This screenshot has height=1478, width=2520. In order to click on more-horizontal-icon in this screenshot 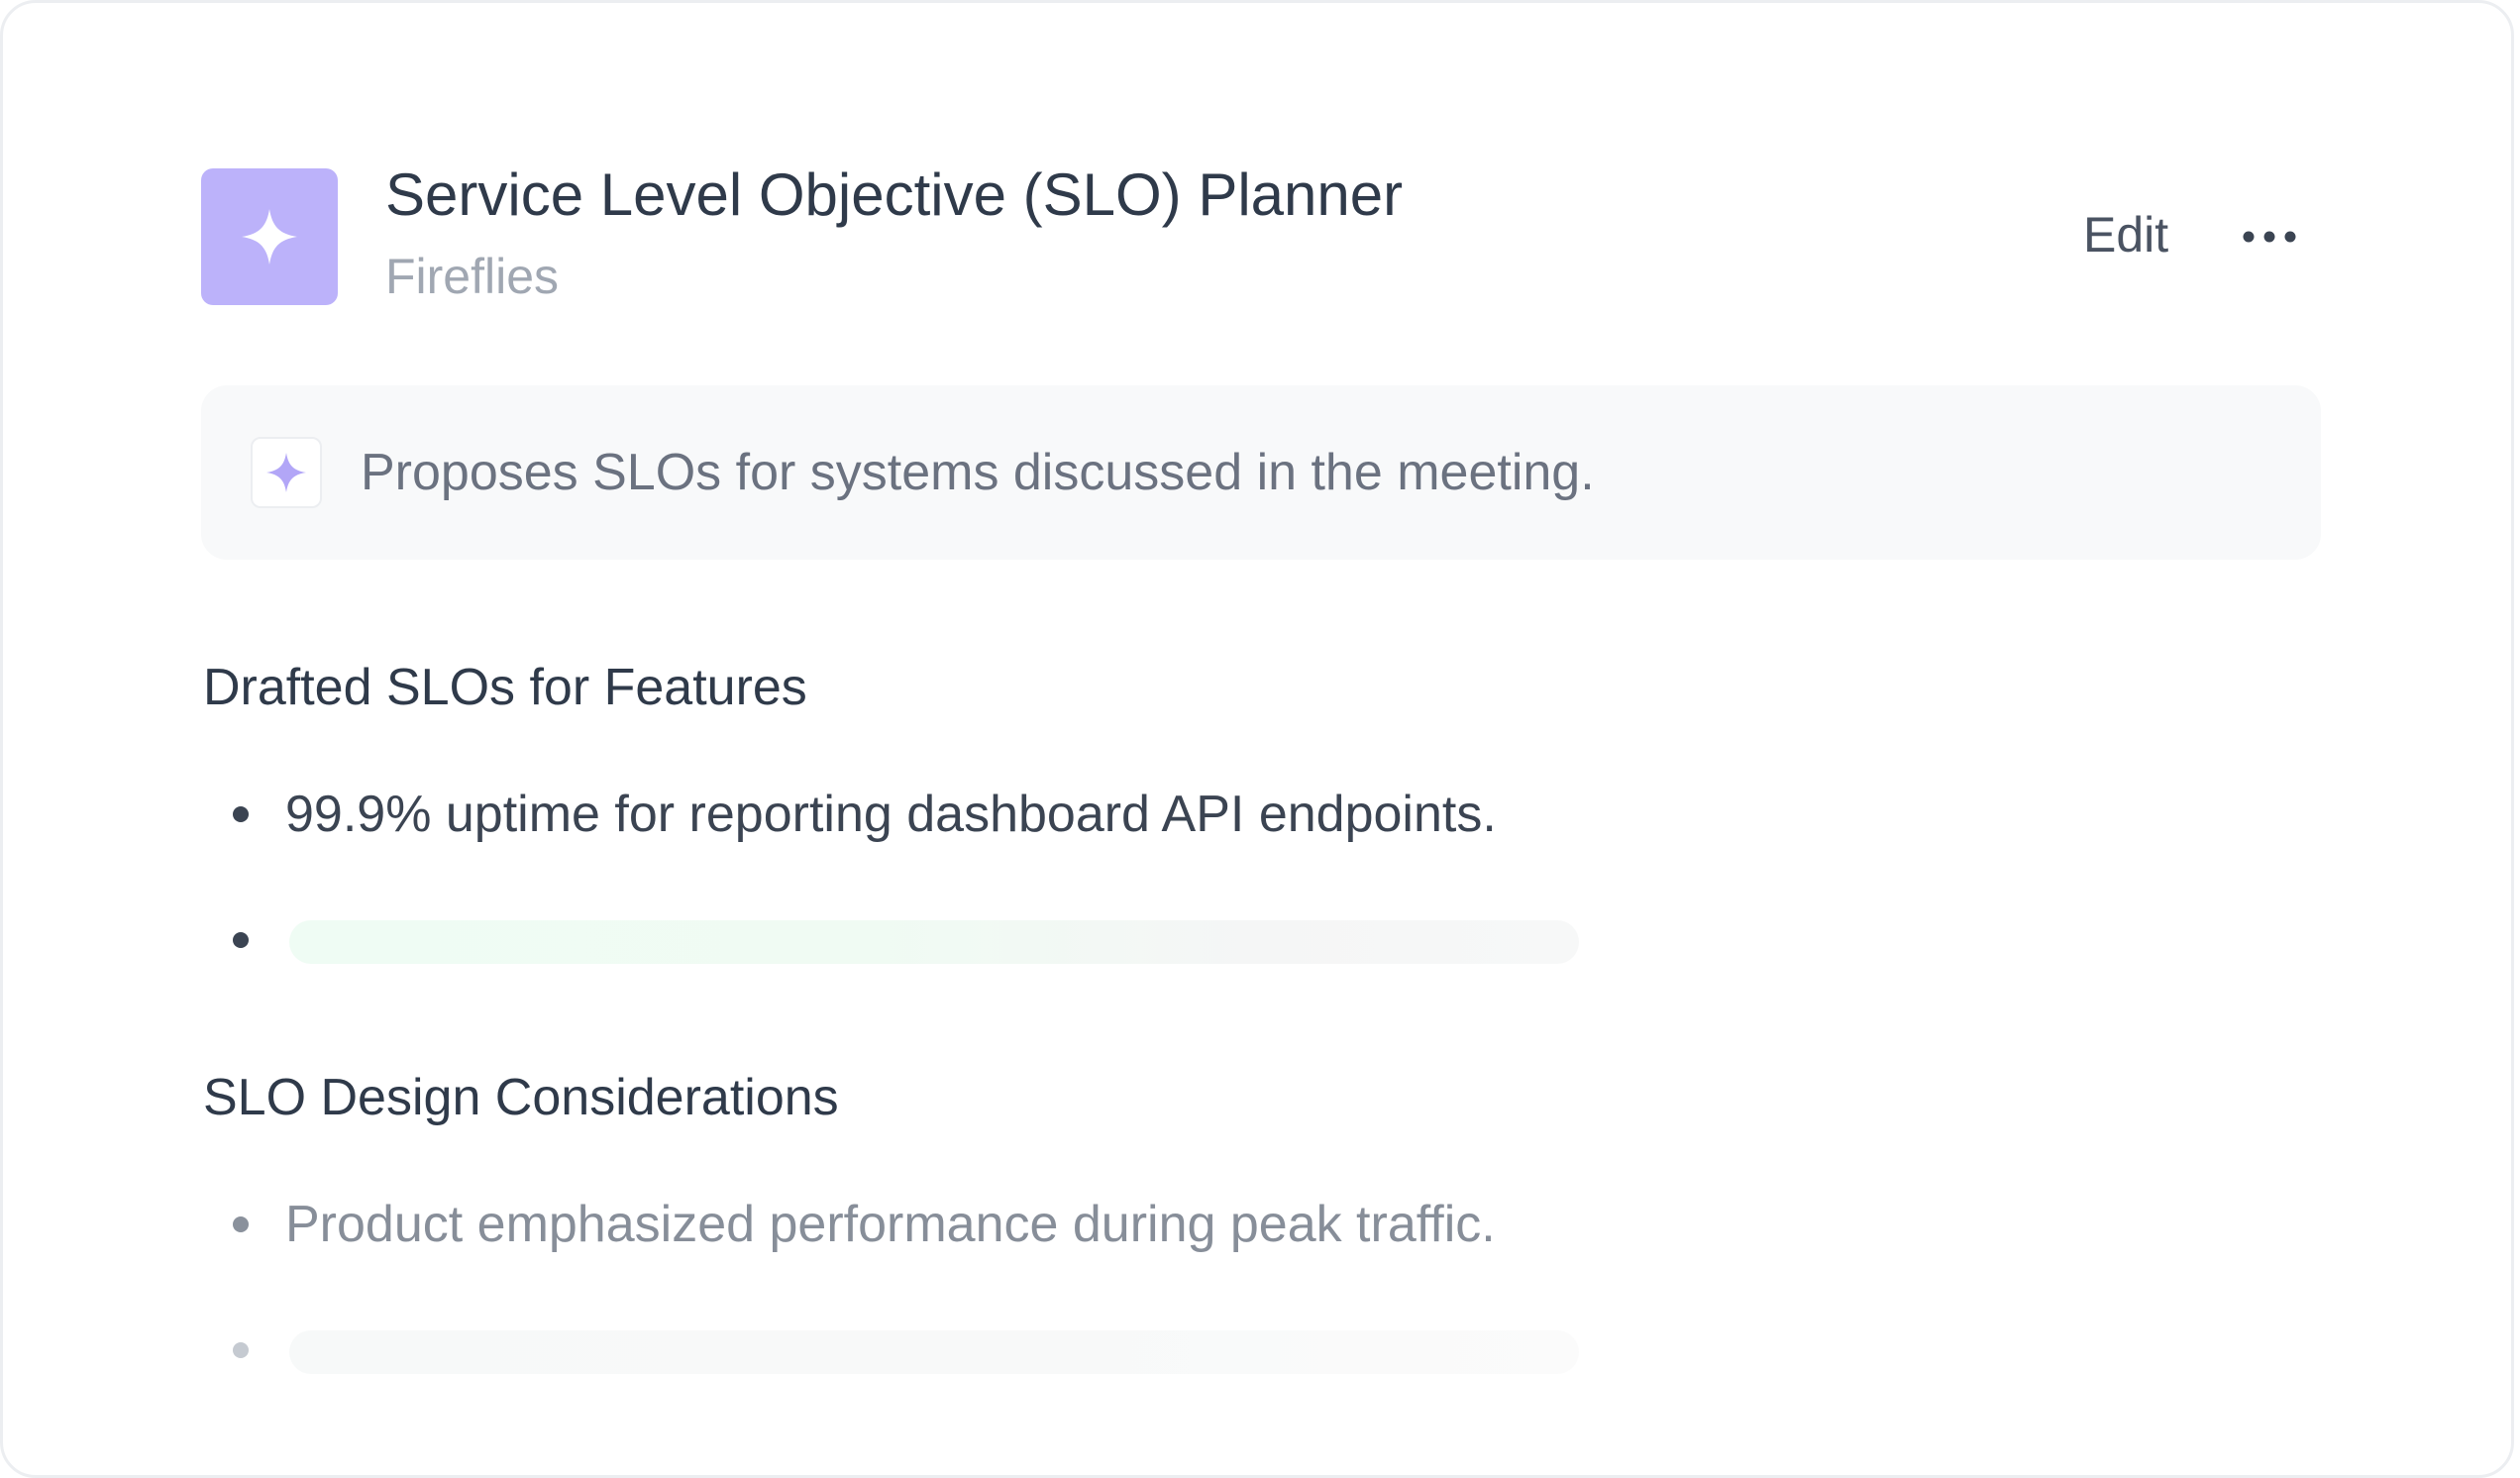, I will do `click(2269, 237)`.